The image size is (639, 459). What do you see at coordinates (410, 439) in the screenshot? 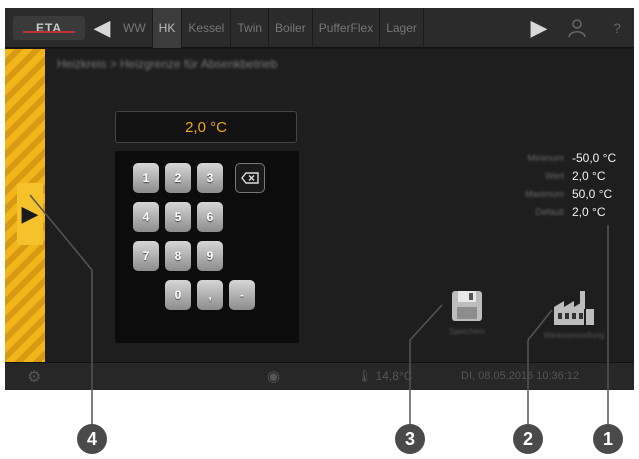
I see `callout-3: 3` at bounding box center [410, 439].